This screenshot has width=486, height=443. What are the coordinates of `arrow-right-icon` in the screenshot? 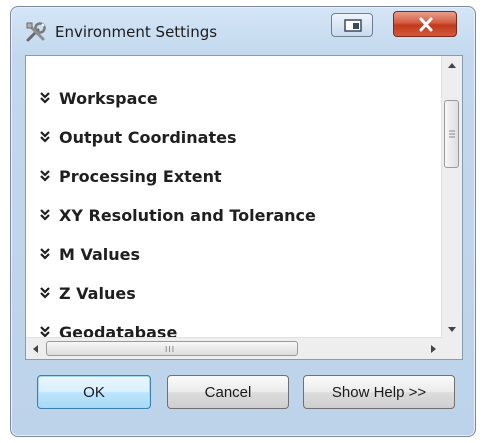 It's located at (433, 348).